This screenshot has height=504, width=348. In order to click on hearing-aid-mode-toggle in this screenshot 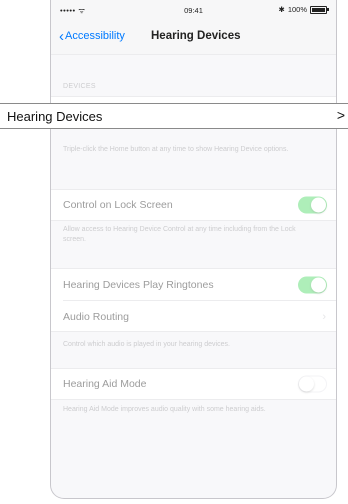, I will do `click(312, 384)`.